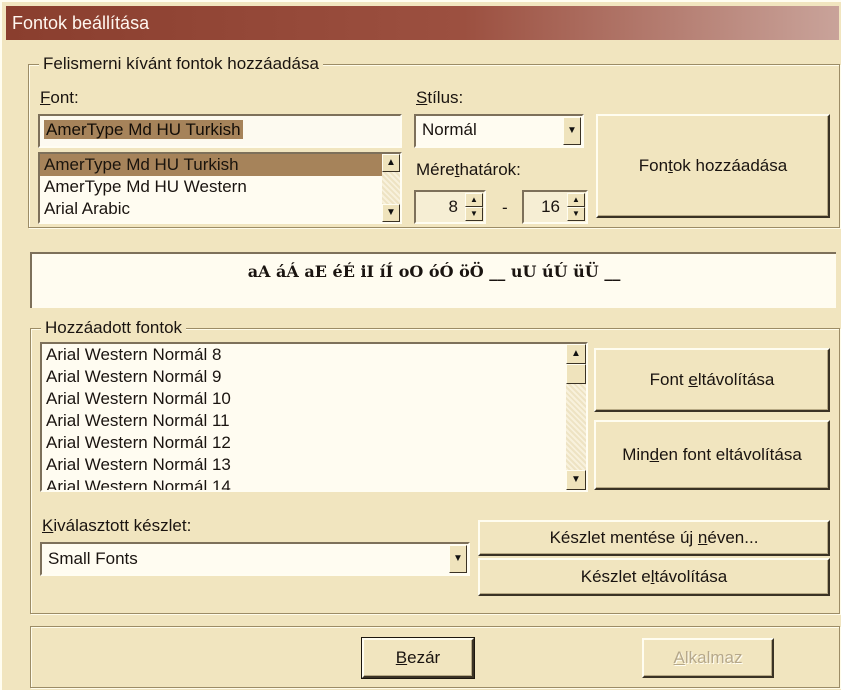 Image resolution: width=841 pixels, height=690 pixels. What do you see at coordinates (304, 465) in the screenshot?
I see `added-font-item: Arial Western Normál 13` at bounding box center [304, 465].